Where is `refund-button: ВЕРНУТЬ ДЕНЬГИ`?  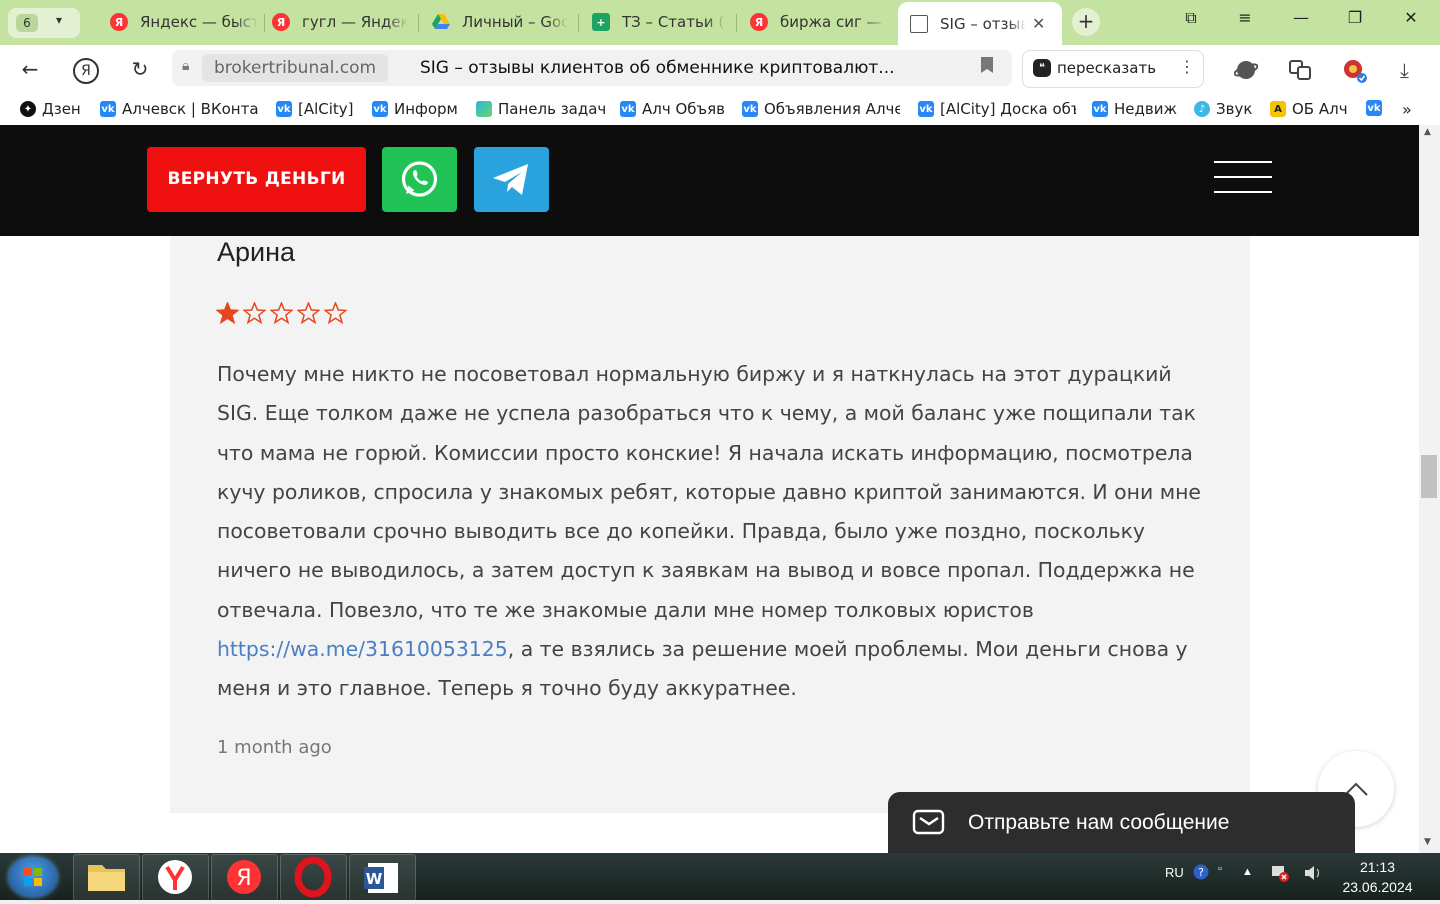 refund-button: ВЕРНУТЬ ДЕНЬГИ is located at coordinates (256, 179).